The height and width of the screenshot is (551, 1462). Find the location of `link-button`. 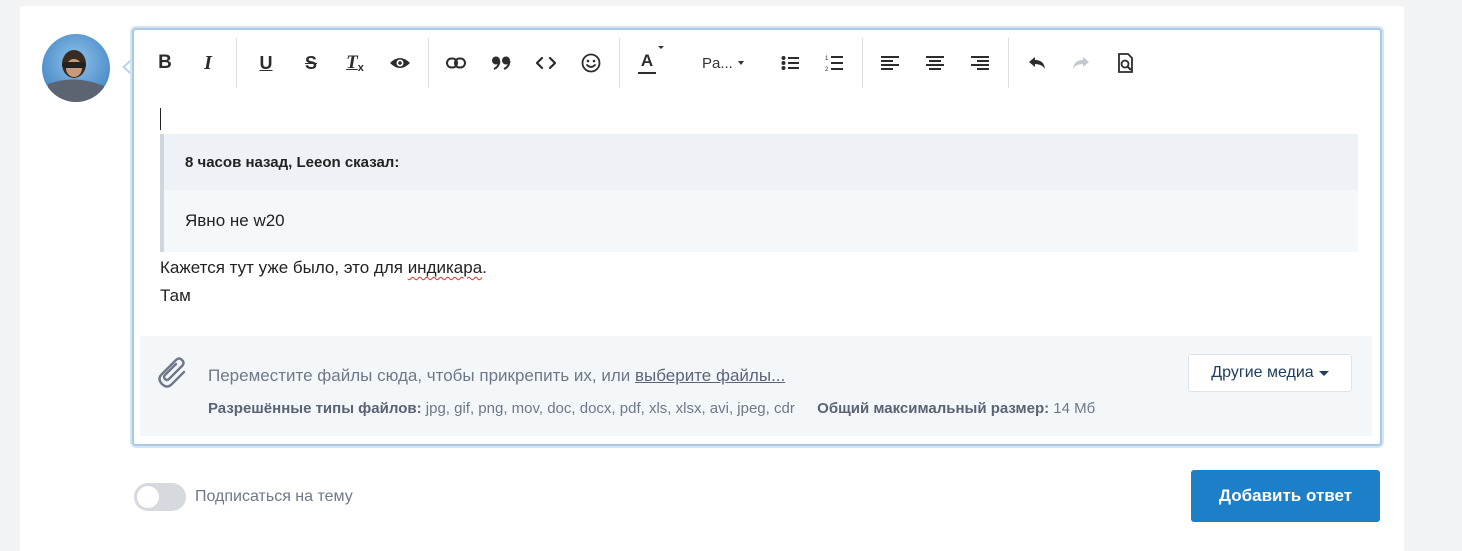

link-button is located at coordinates (456, 63).